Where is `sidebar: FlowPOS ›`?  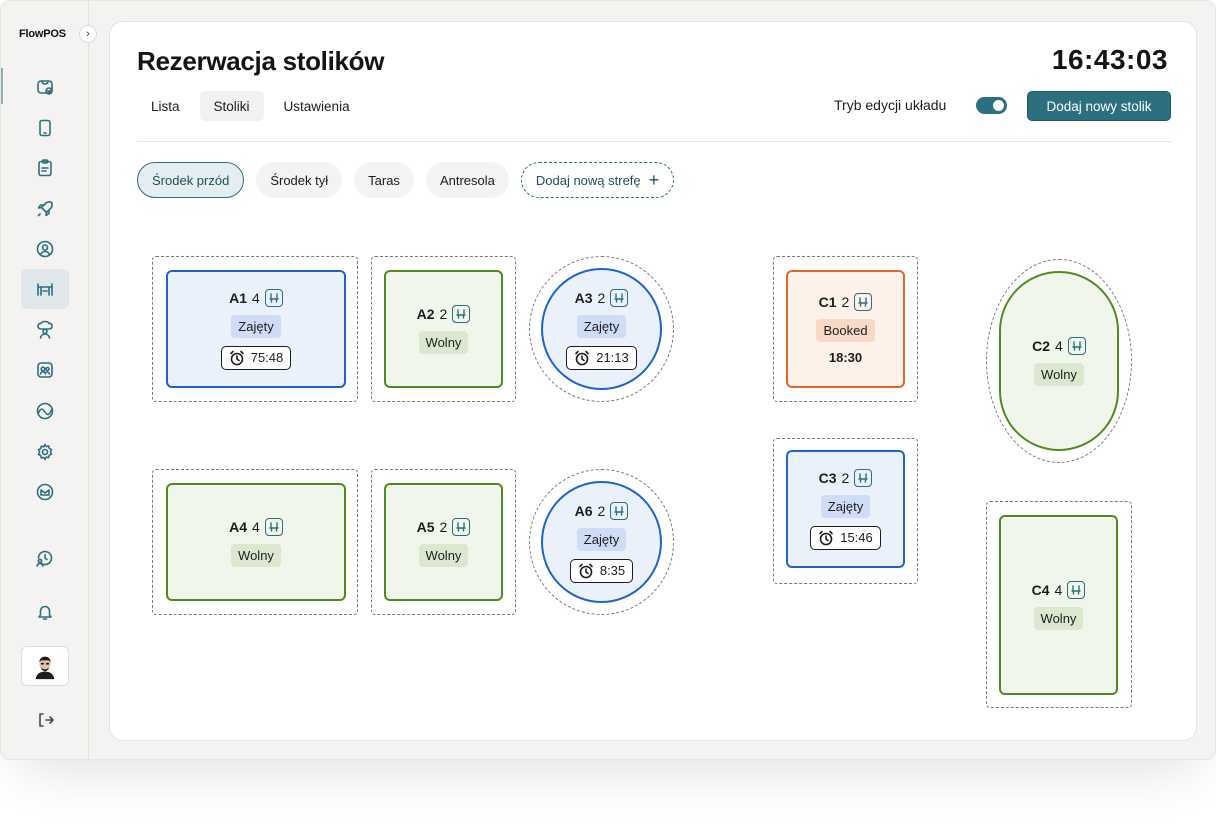
sidebar: FlowPOS › is located at coordinates (49, 380).